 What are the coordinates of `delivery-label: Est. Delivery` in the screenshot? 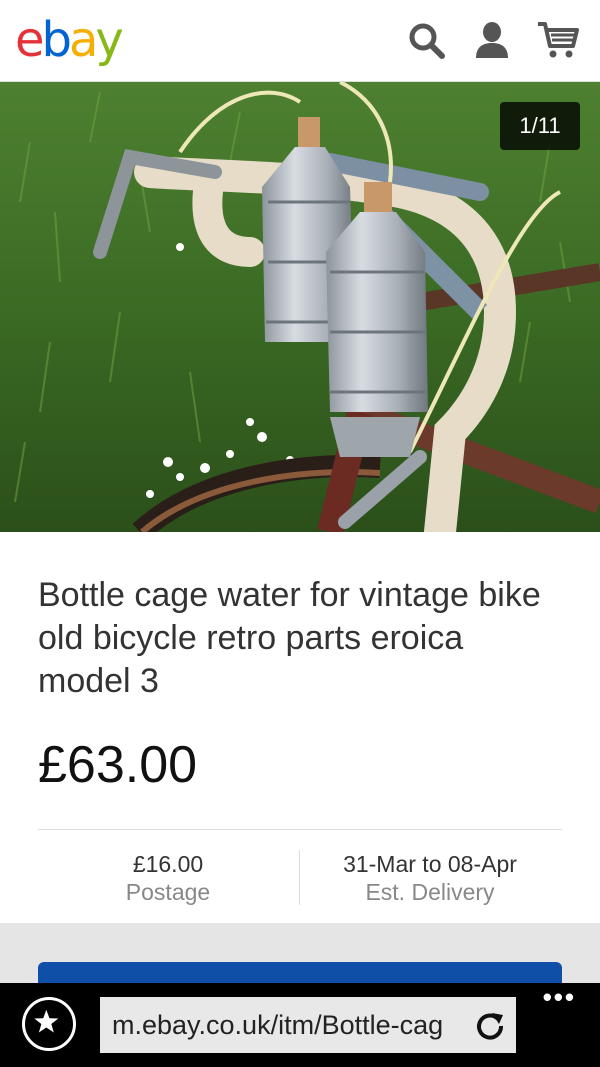 It's located at (430, 892).